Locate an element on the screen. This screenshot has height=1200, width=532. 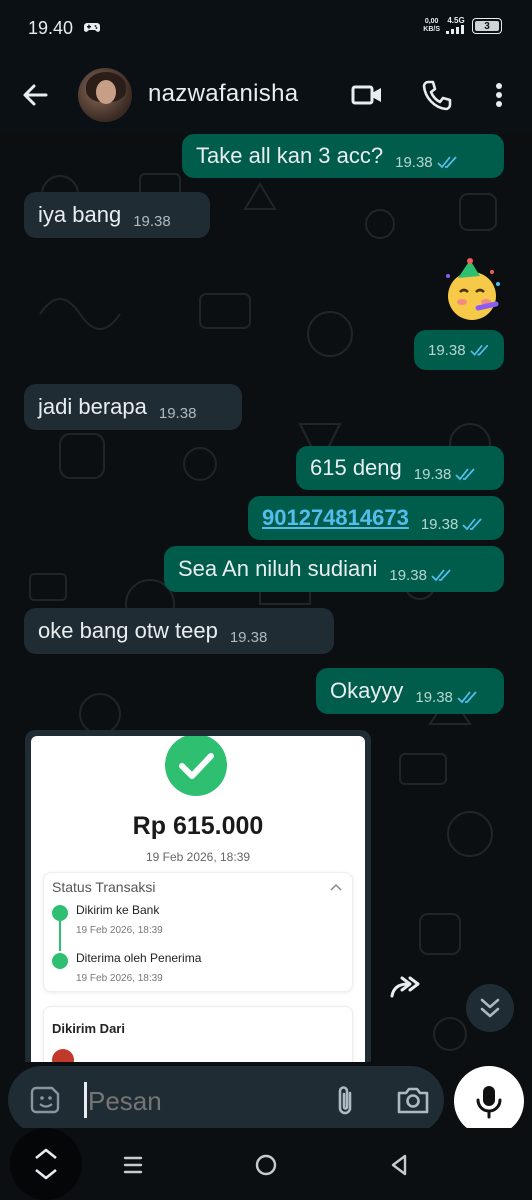
status-time: 19.40 is located at coordinates (51, 28).